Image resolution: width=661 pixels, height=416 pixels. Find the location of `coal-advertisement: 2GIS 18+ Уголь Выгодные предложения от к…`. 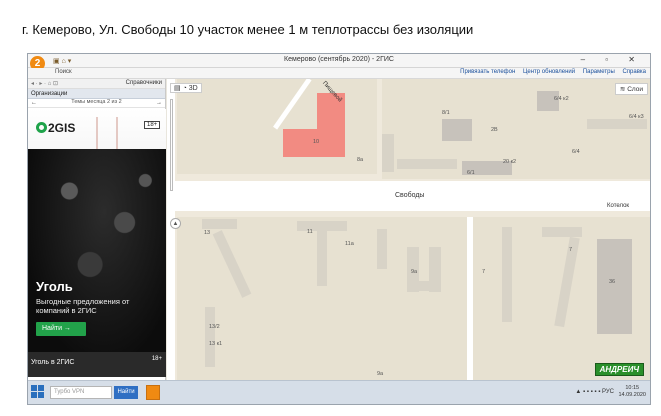

coal-advertisement: 2GIS 18+ Уголь Выгодные предложения от к… is located at coordinates (97, 230).